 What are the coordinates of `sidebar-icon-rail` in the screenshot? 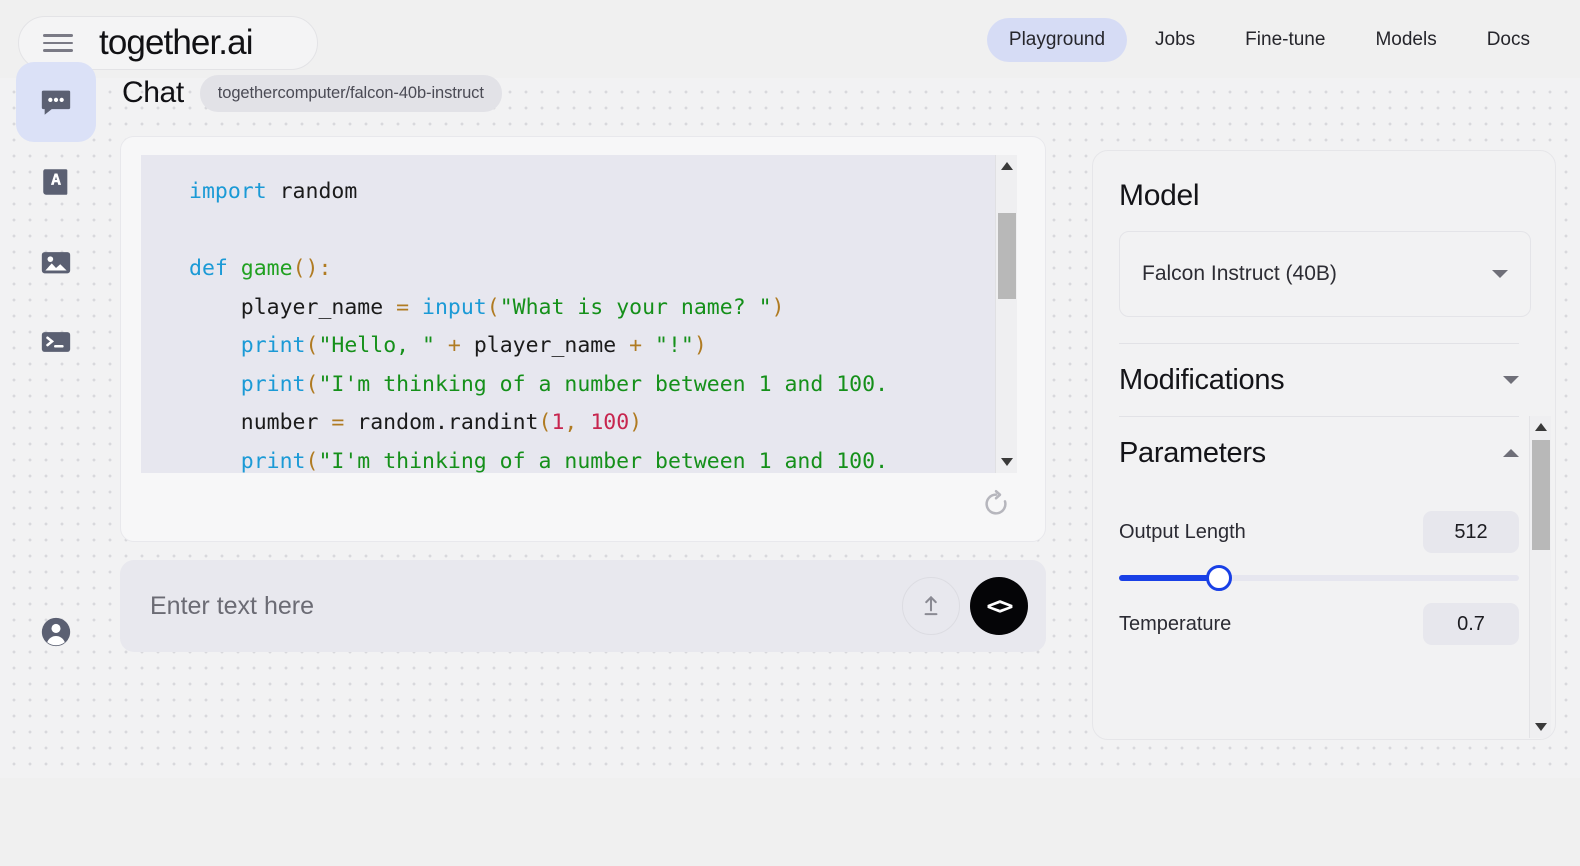 It's located at (56, 372).